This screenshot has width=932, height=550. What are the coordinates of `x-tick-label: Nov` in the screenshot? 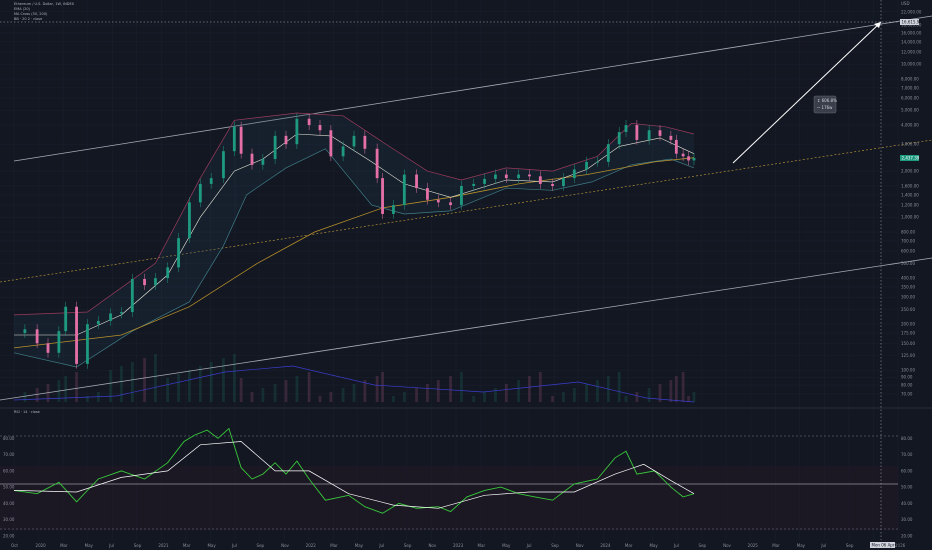 It's located at (432, 545).